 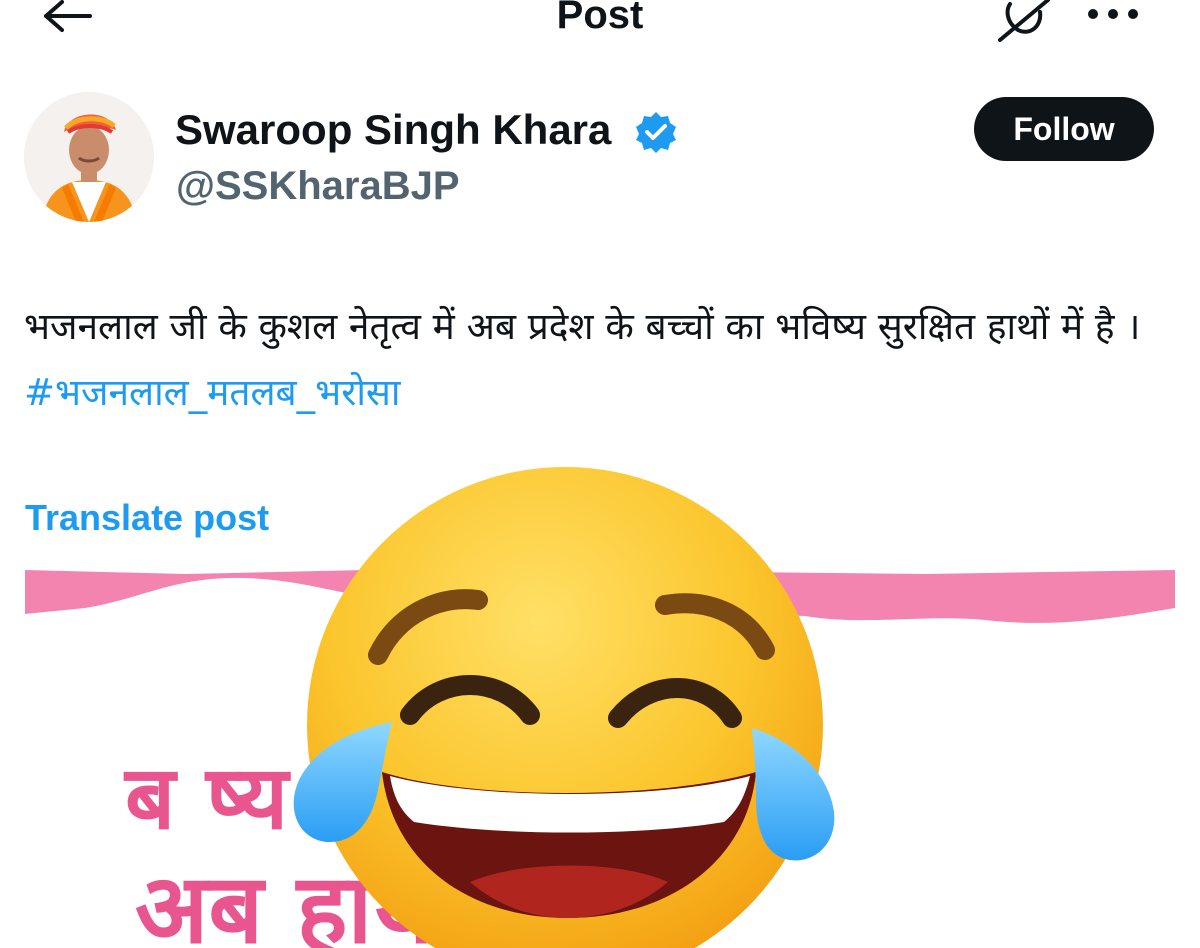 What do you see at coordinates (342, 900) in the screenshot?
I see `image-text-line-2: अब हाथों में` at bounding box center [342, 900].